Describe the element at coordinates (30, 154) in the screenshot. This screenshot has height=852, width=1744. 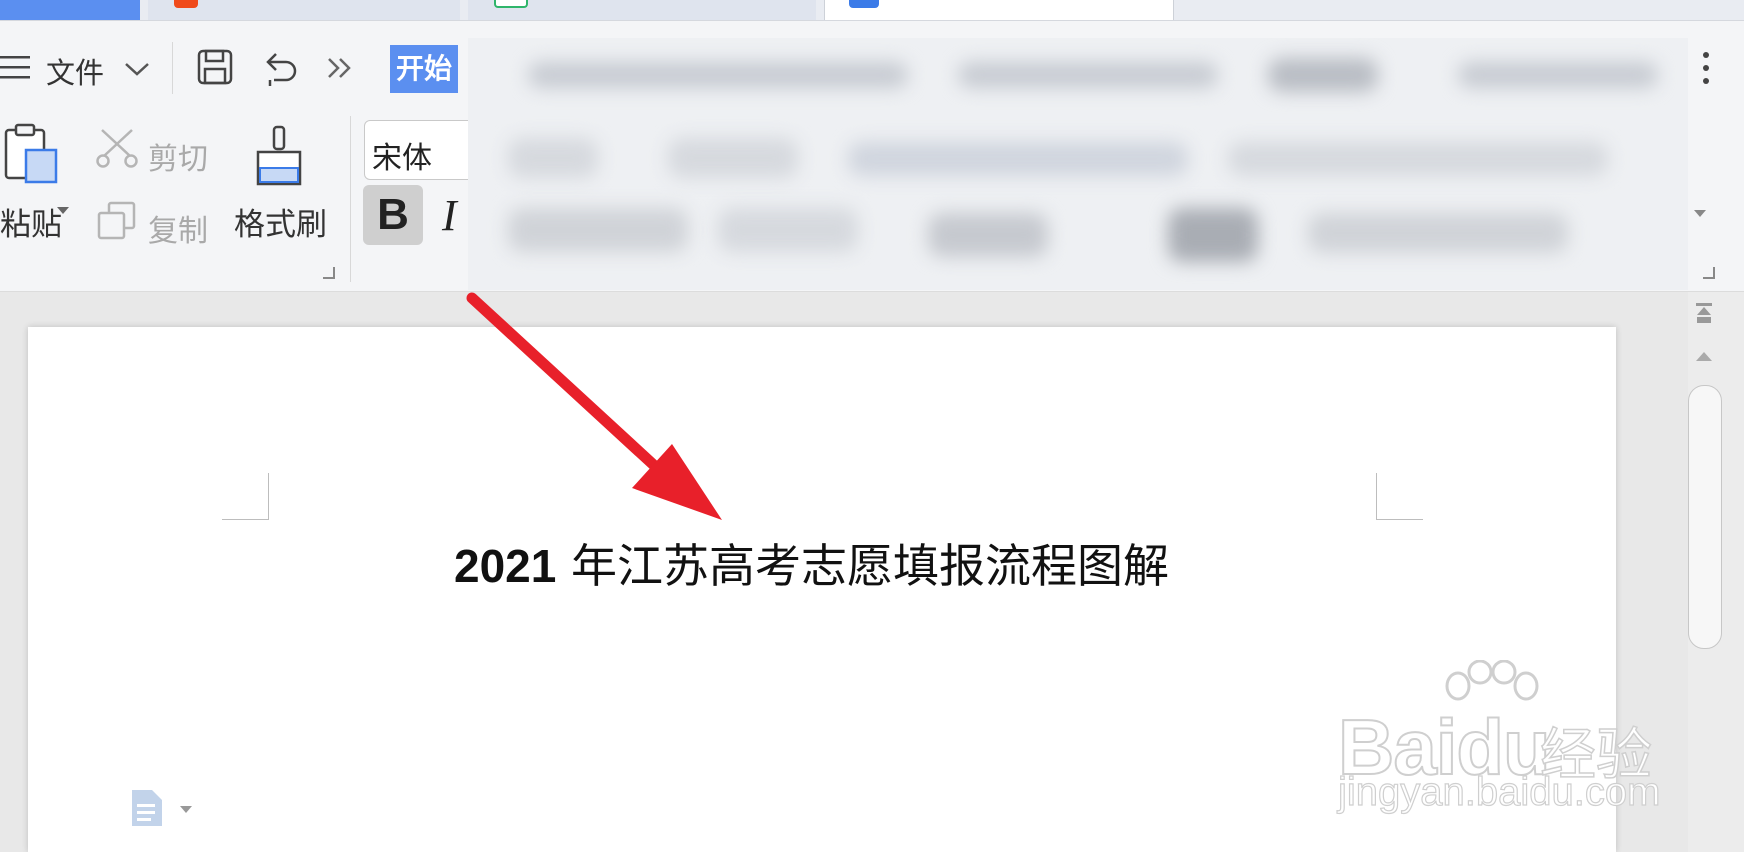
I see `paste-icon` at that location.